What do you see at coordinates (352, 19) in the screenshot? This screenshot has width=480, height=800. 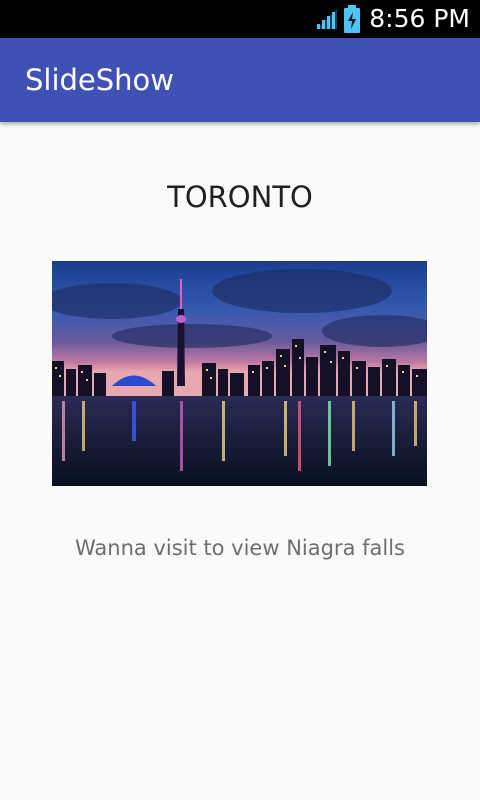 I see `battery-charging-icon` at bounding box center [352, 19].